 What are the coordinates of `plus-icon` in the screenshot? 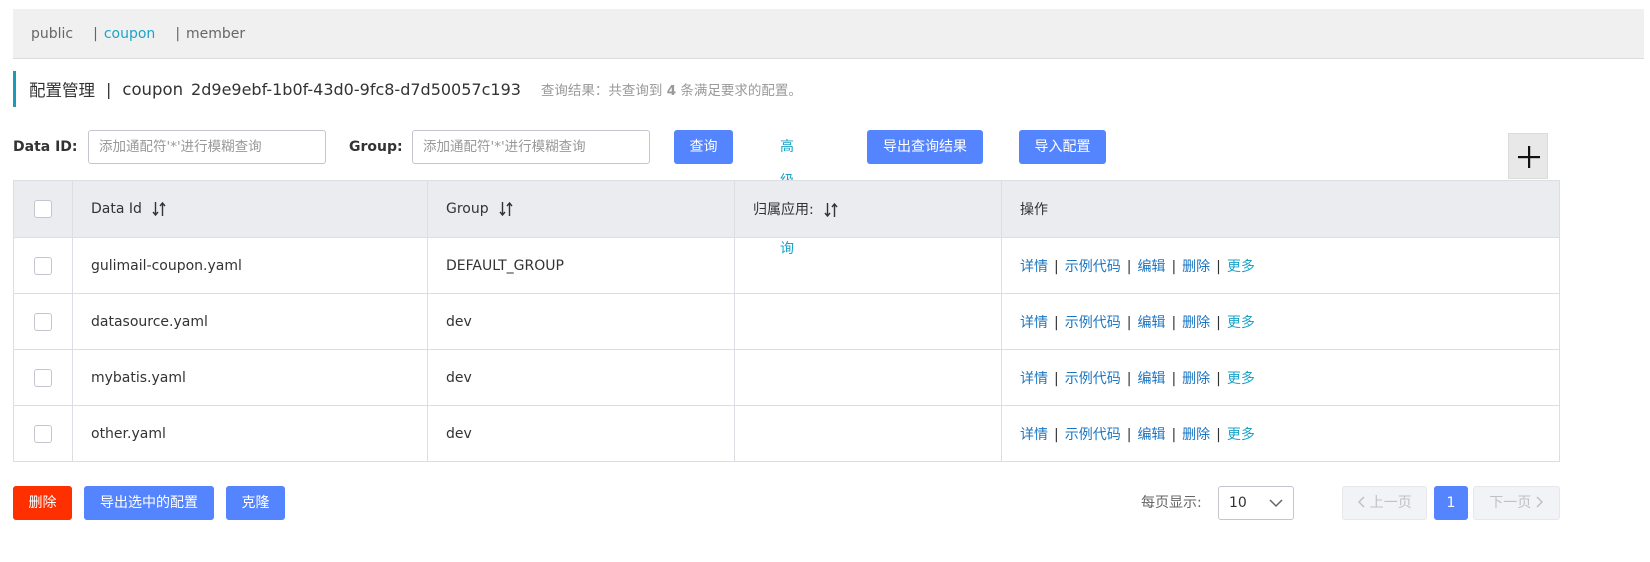 It's located at (1529, 157).